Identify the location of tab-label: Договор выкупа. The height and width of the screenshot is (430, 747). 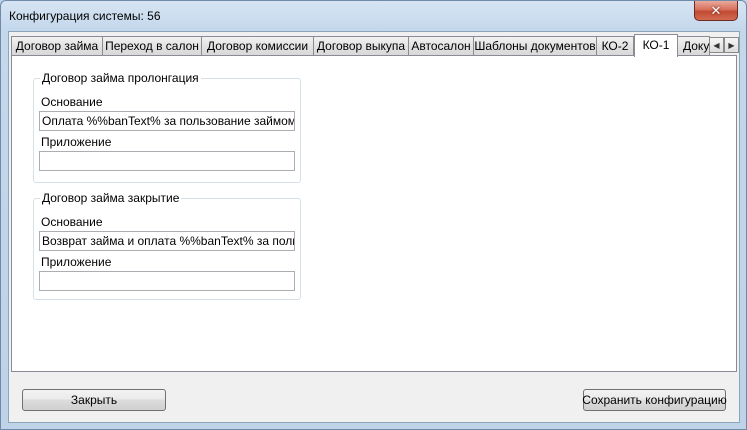
(361, 46).